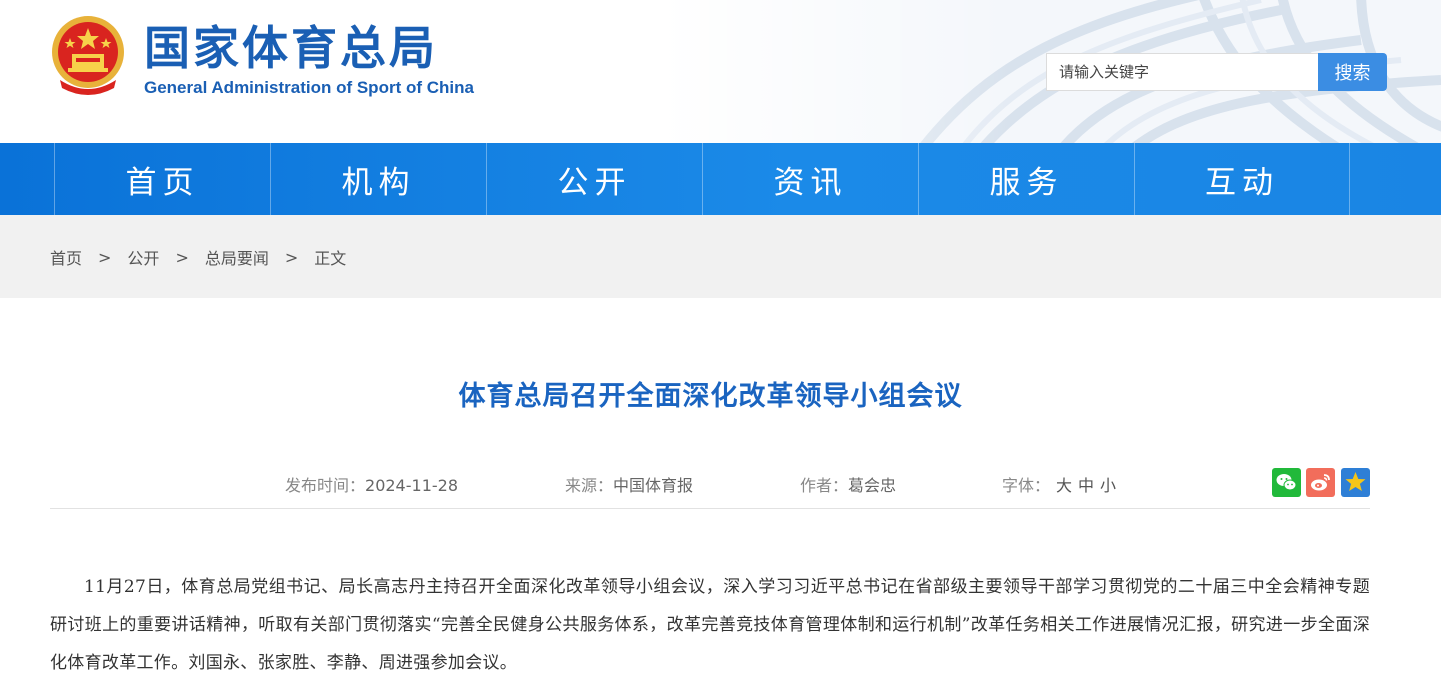 This screenshot has height=685, width=1441. What do you see at coordinates (237, 257) in the screenshot?
I see `breadcrumb-headline-news: 总局要闻` at bounding box center [237, 257].